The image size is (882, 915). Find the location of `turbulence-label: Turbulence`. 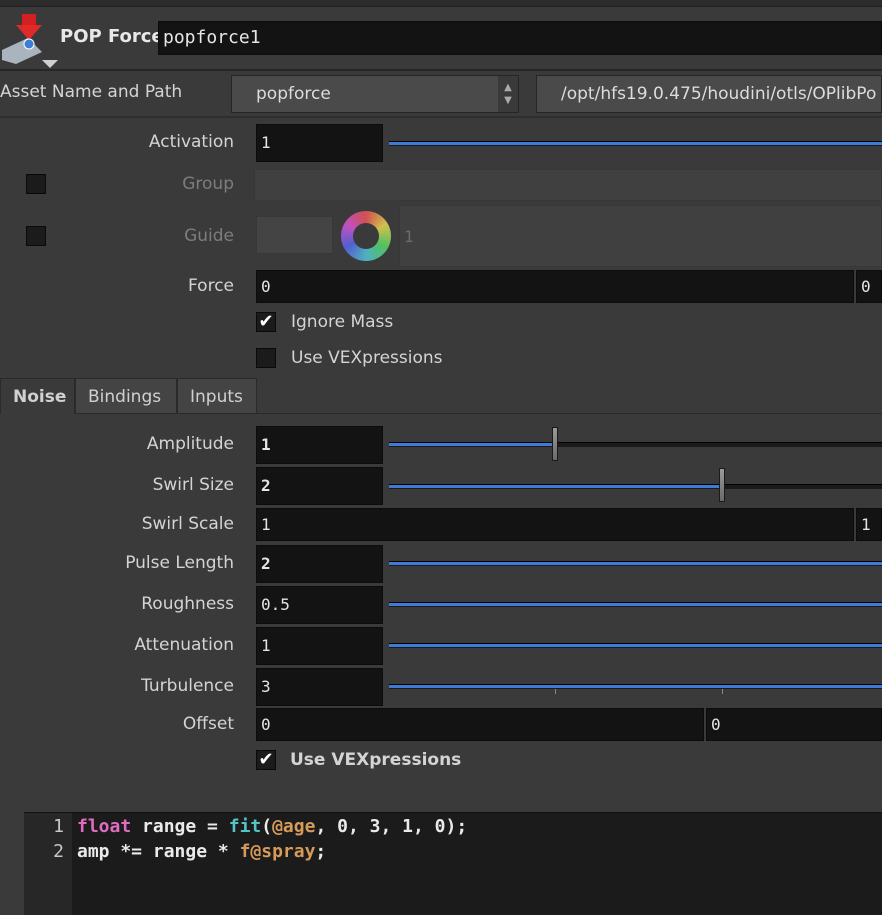

turbulence-label: Turbulence is located at coordinates (187, 686).